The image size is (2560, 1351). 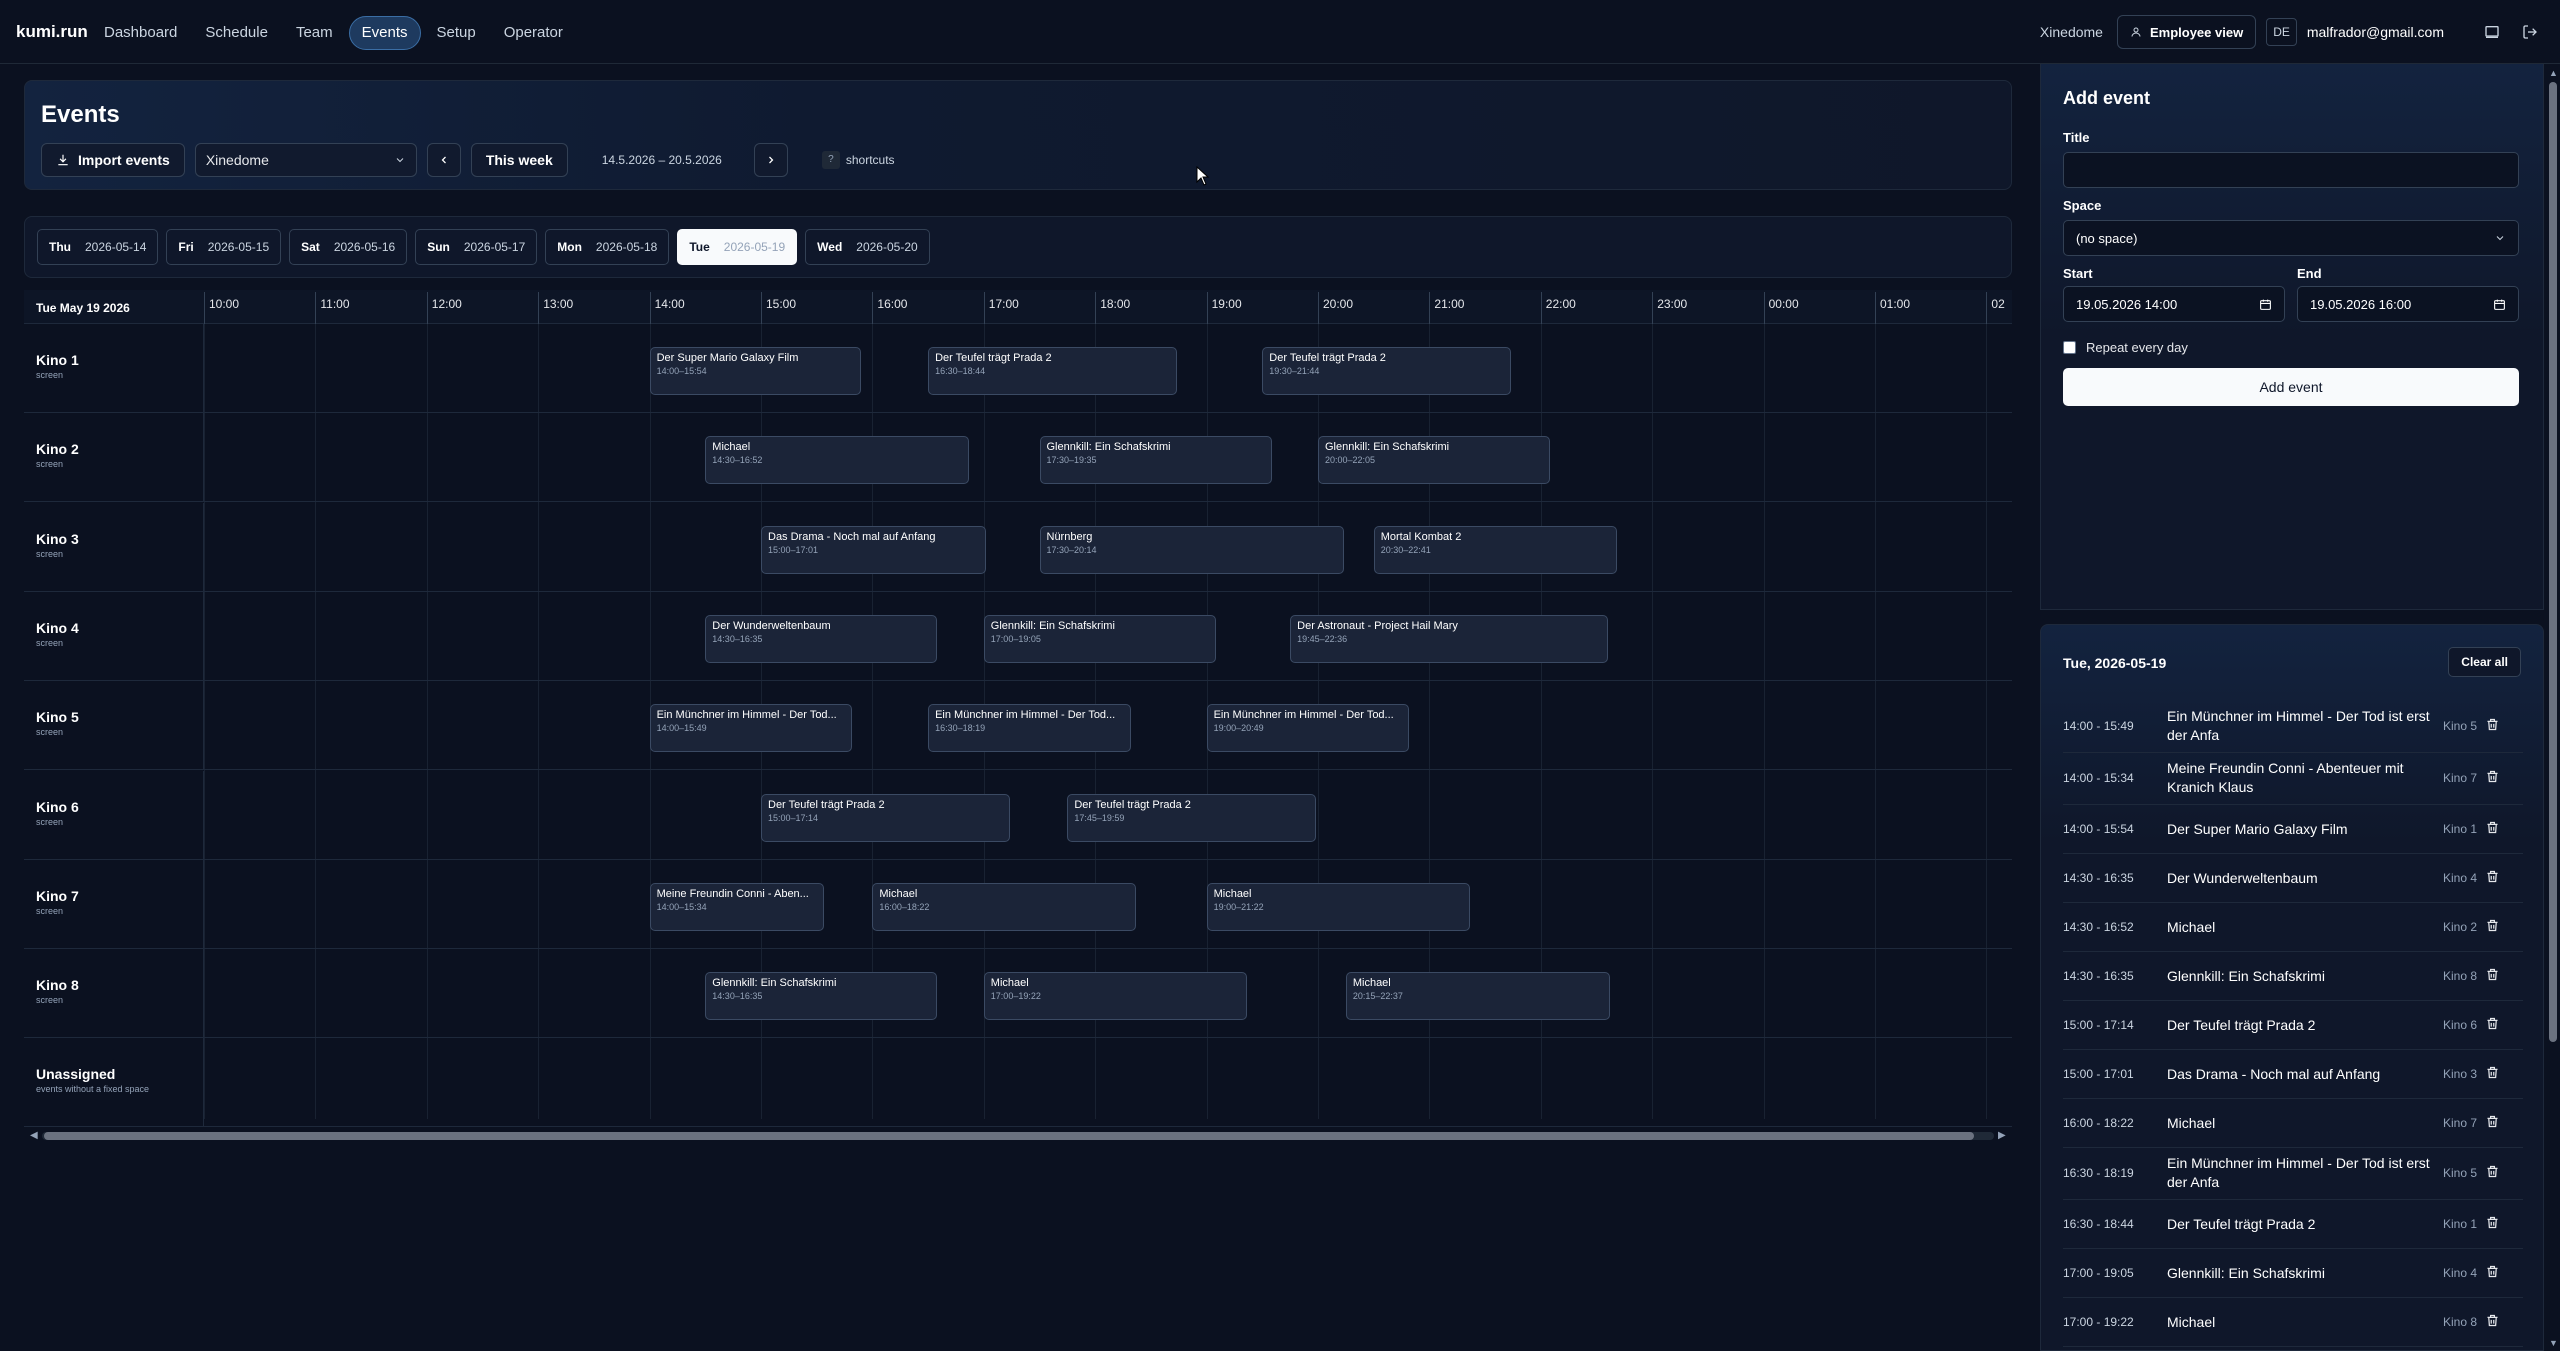 What do you see at coordinates (2293, 878) in the screenshot?
I see `list-item: 14:30 - 16:35 Der Wunderweltenbaum Kino 4` at bounding box center [2293, 878].